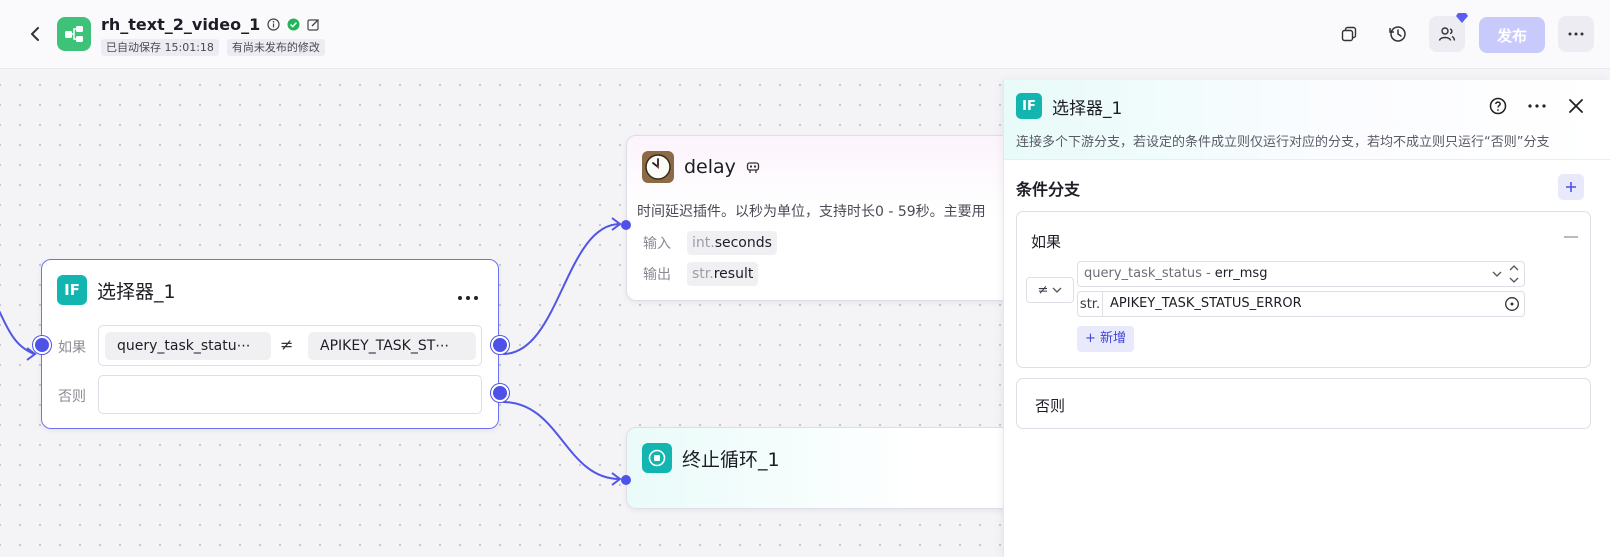  I want to click on operator-select: ≠, so click(1050, 290).